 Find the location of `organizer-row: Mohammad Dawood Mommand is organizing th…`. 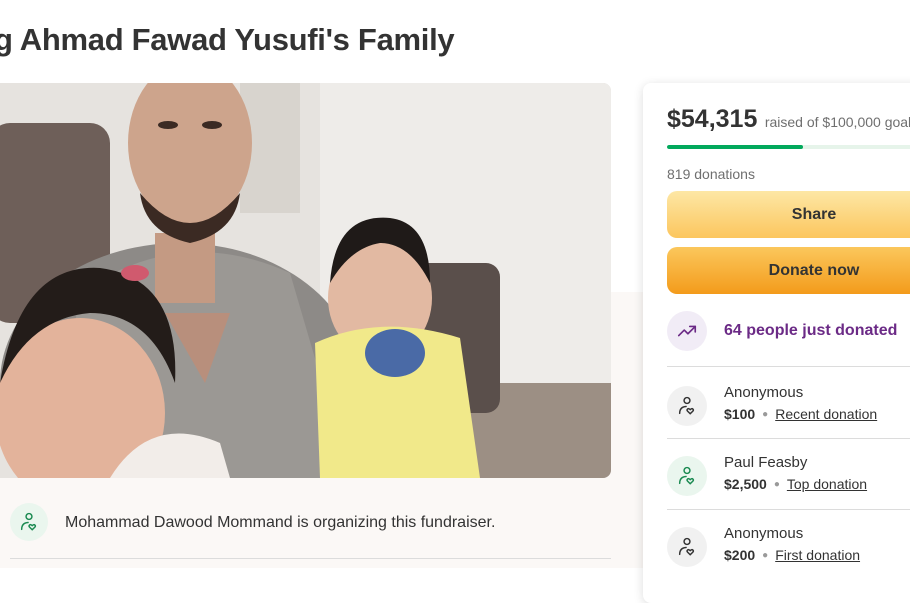

organizer-row: Mohammad Dawood Mommand is organizing th… is located at coordinates (310, 523).